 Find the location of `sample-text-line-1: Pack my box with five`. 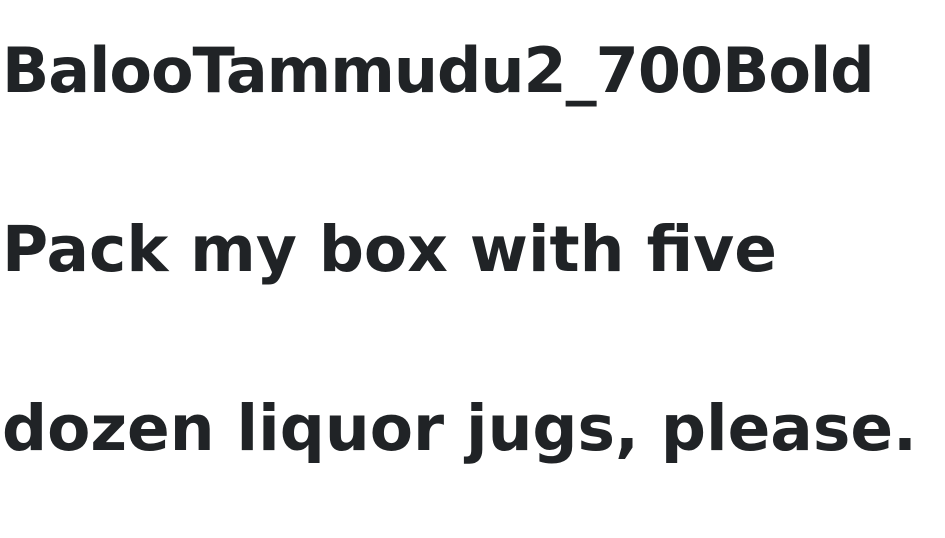

sample-text-line-1: Pack my box with five is located at coordinates (389, 249).